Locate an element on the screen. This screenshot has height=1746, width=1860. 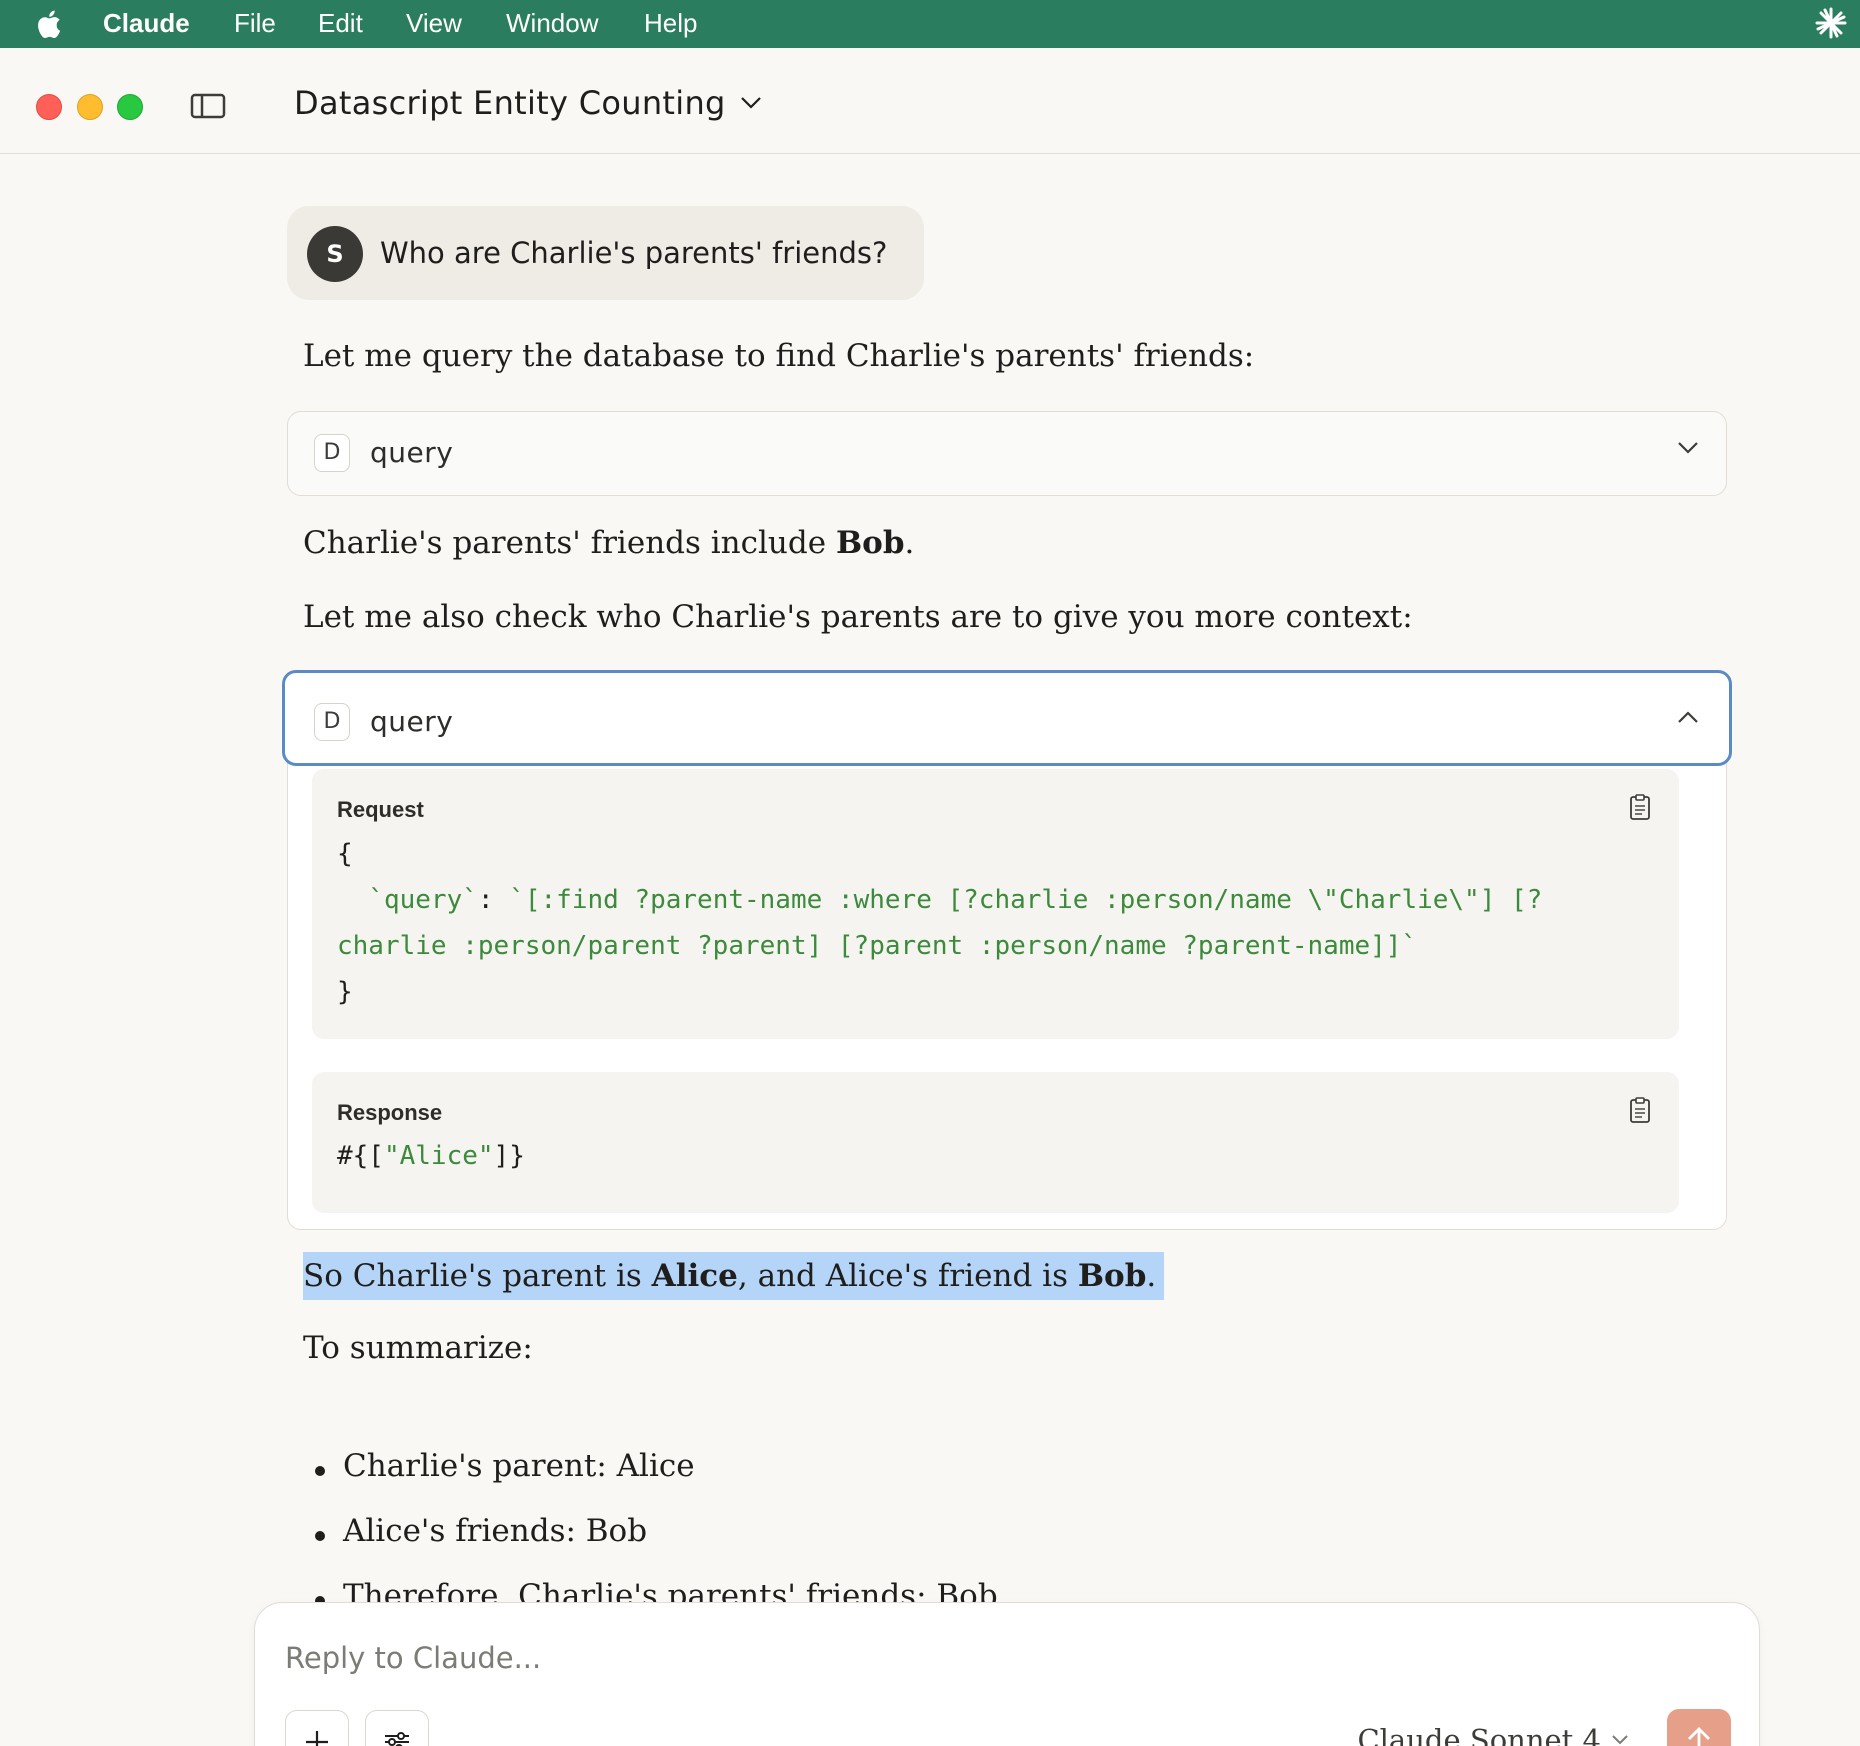
code-colon: : is located at coordinates (493, 900).